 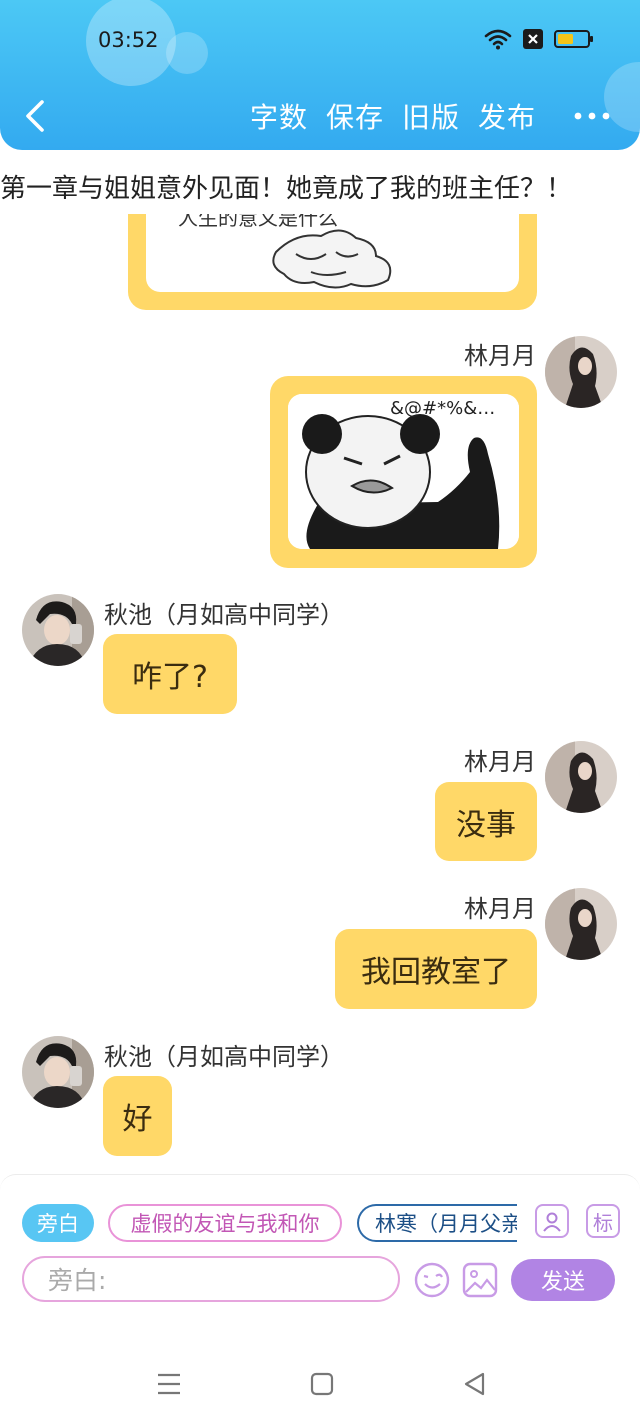 I want to click on character-icon, so click(x=552, y=1221).